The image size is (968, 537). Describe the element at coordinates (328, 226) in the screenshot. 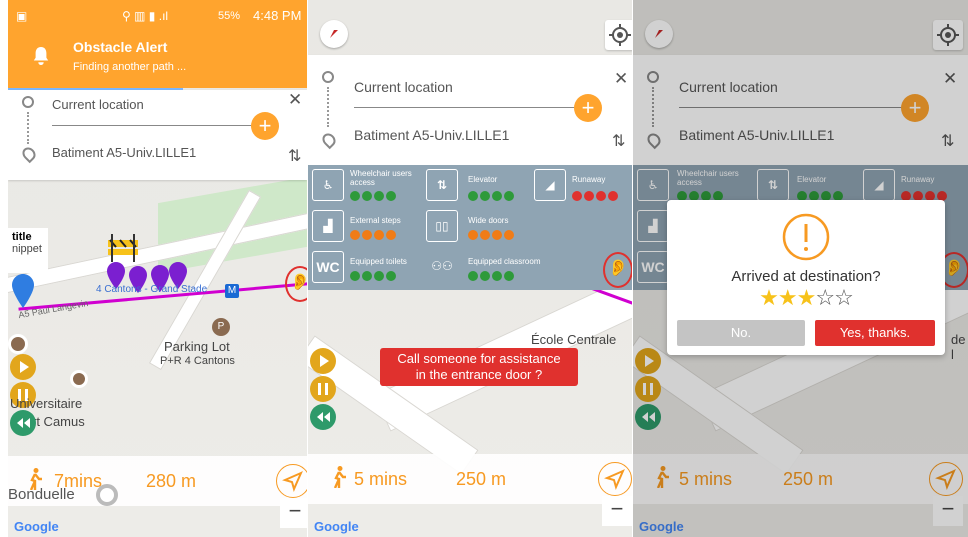

I see `steps-icon: ▟` at that location.